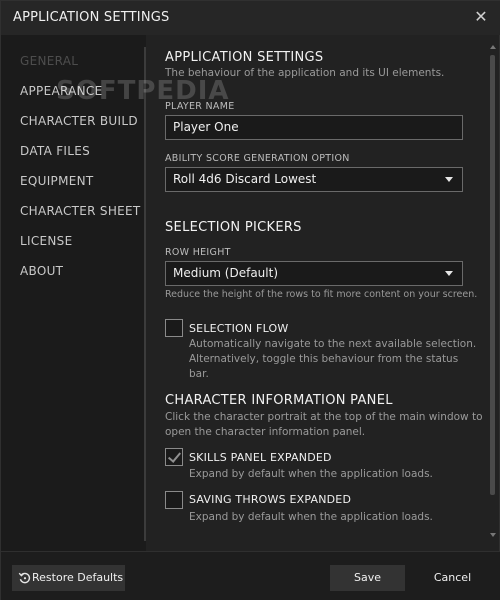  I want to click on section-heading-character-info: CHARACTER INFORMATION PANEL, so click(279, 400).